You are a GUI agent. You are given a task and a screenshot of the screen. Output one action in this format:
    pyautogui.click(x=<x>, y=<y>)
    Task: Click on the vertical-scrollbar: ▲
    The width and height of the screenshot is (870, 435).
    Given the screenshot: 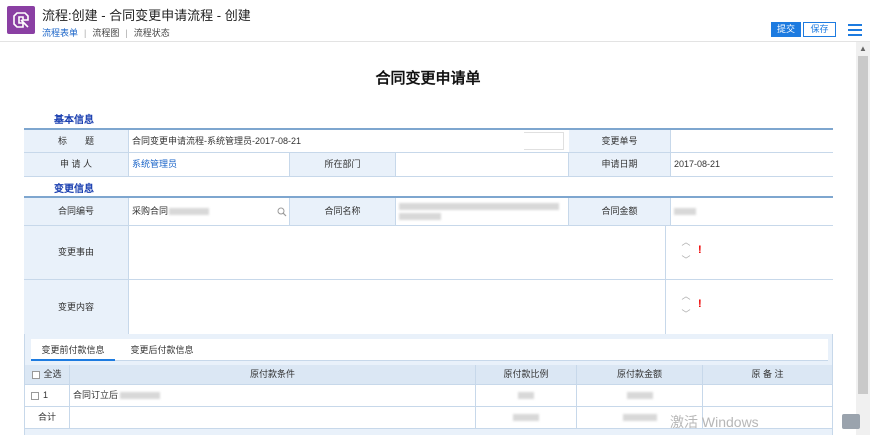 What is the action you would take?
    pyautogui.click(x=863, y=238)
    